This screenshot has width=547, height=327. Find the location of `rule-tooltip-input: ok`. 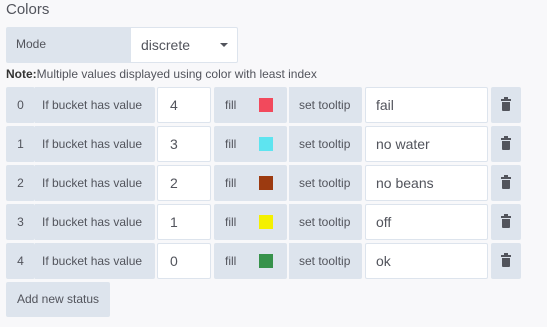

rule-tooltip-input: ok is located at coordinates (426, 261).